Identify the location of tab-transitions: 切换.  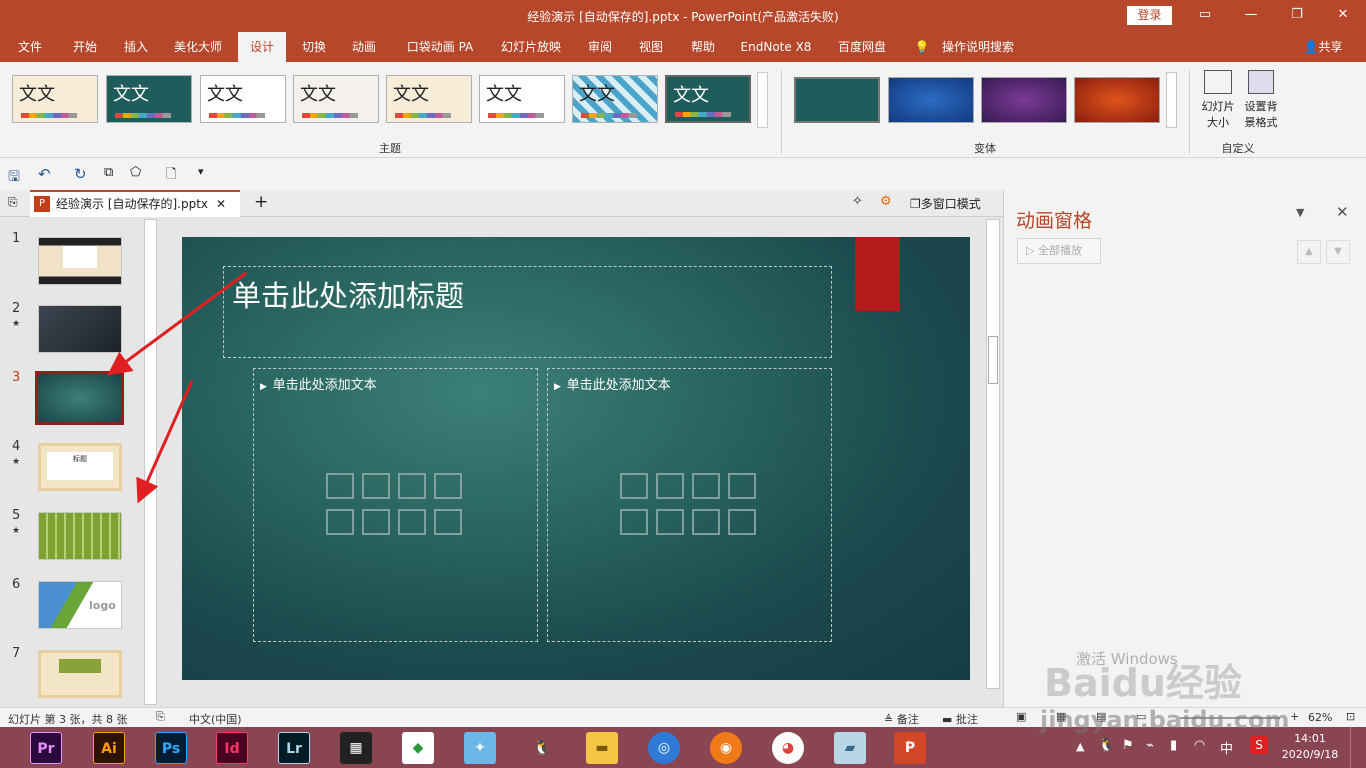
(314, 47).